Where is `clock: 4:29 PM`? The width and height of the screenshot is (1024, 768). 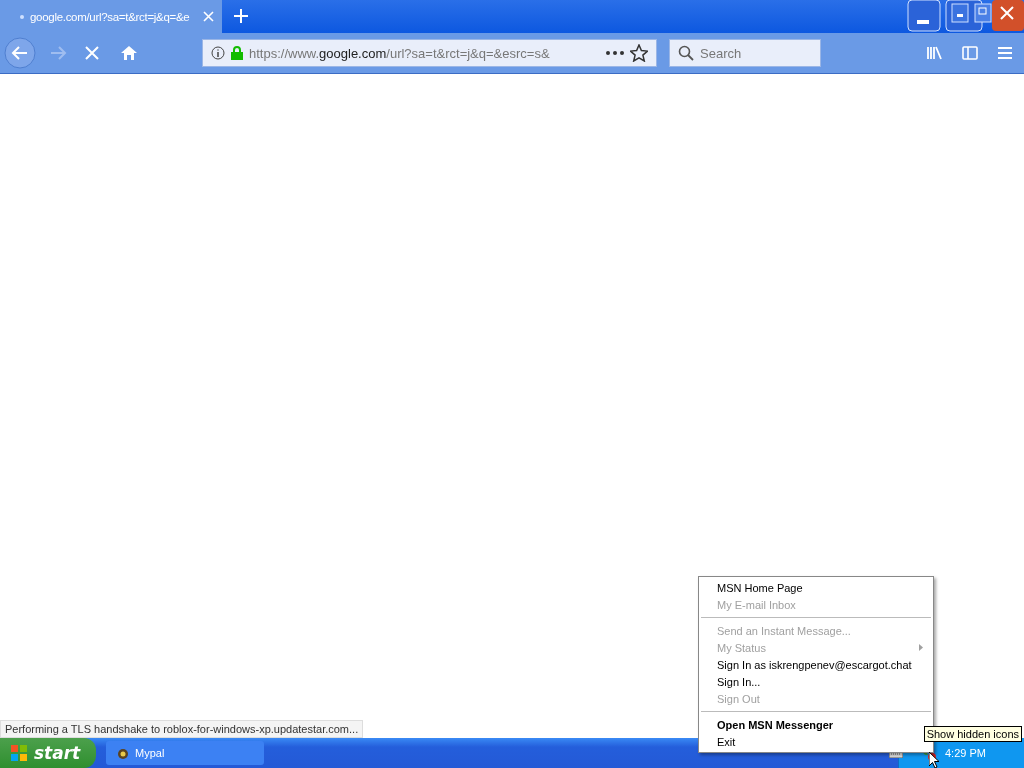
clock: 4:29 PM is located at coordinates (965, 753).